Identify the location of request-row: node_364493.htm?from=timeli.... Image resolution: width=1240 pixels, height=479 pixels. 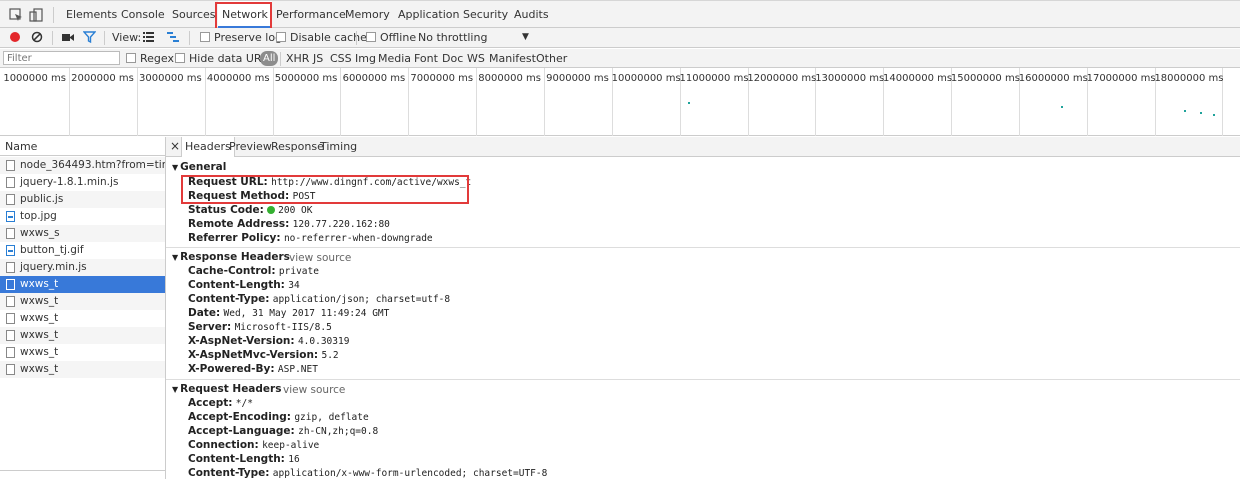
(82, 165).